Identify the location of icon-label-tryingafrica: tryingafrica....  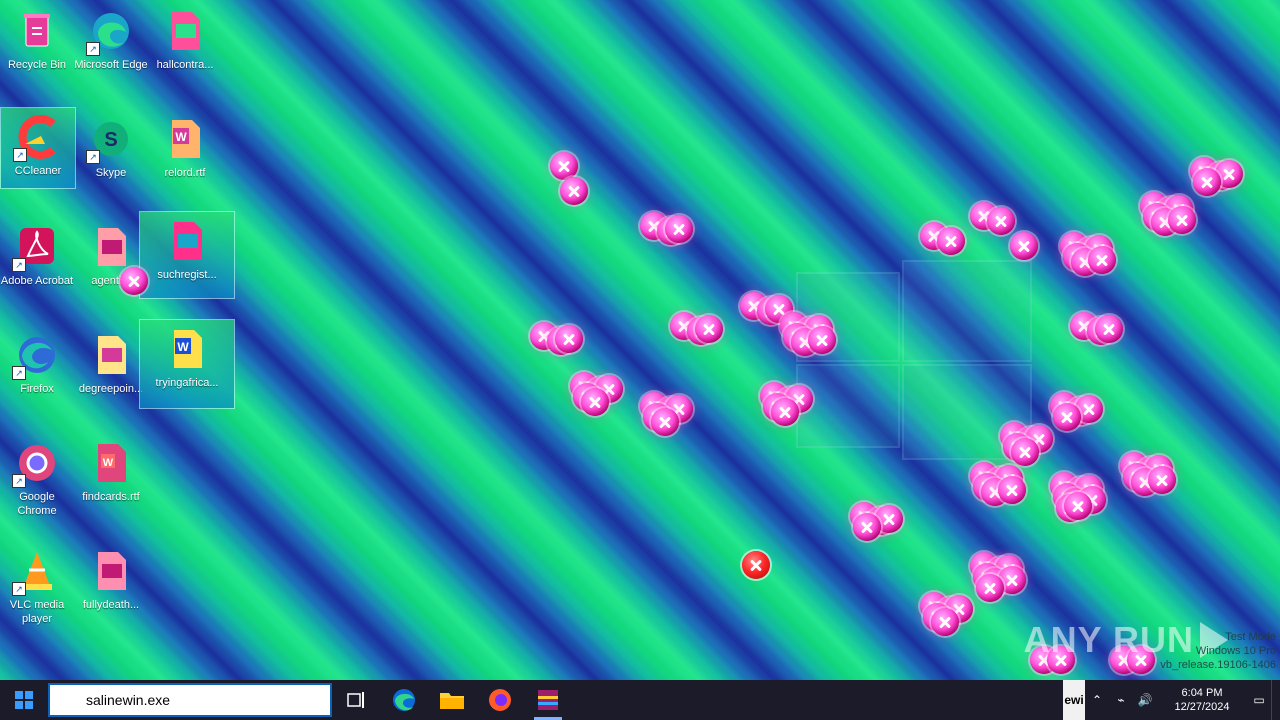
(187, 383).